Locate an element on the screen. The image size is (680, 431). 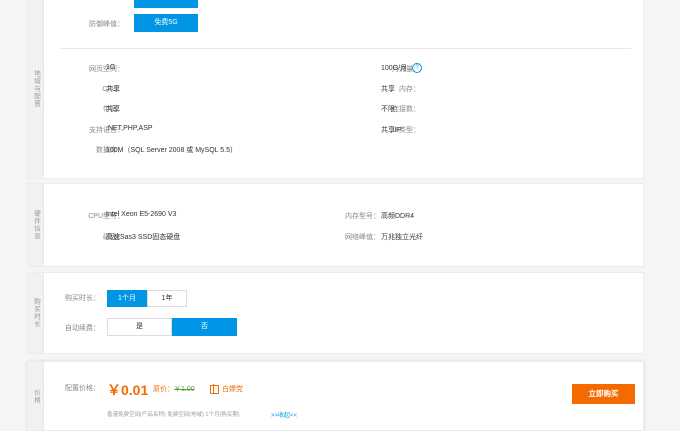
duration-label: 购买时长： is located at coordinates (82, 298).